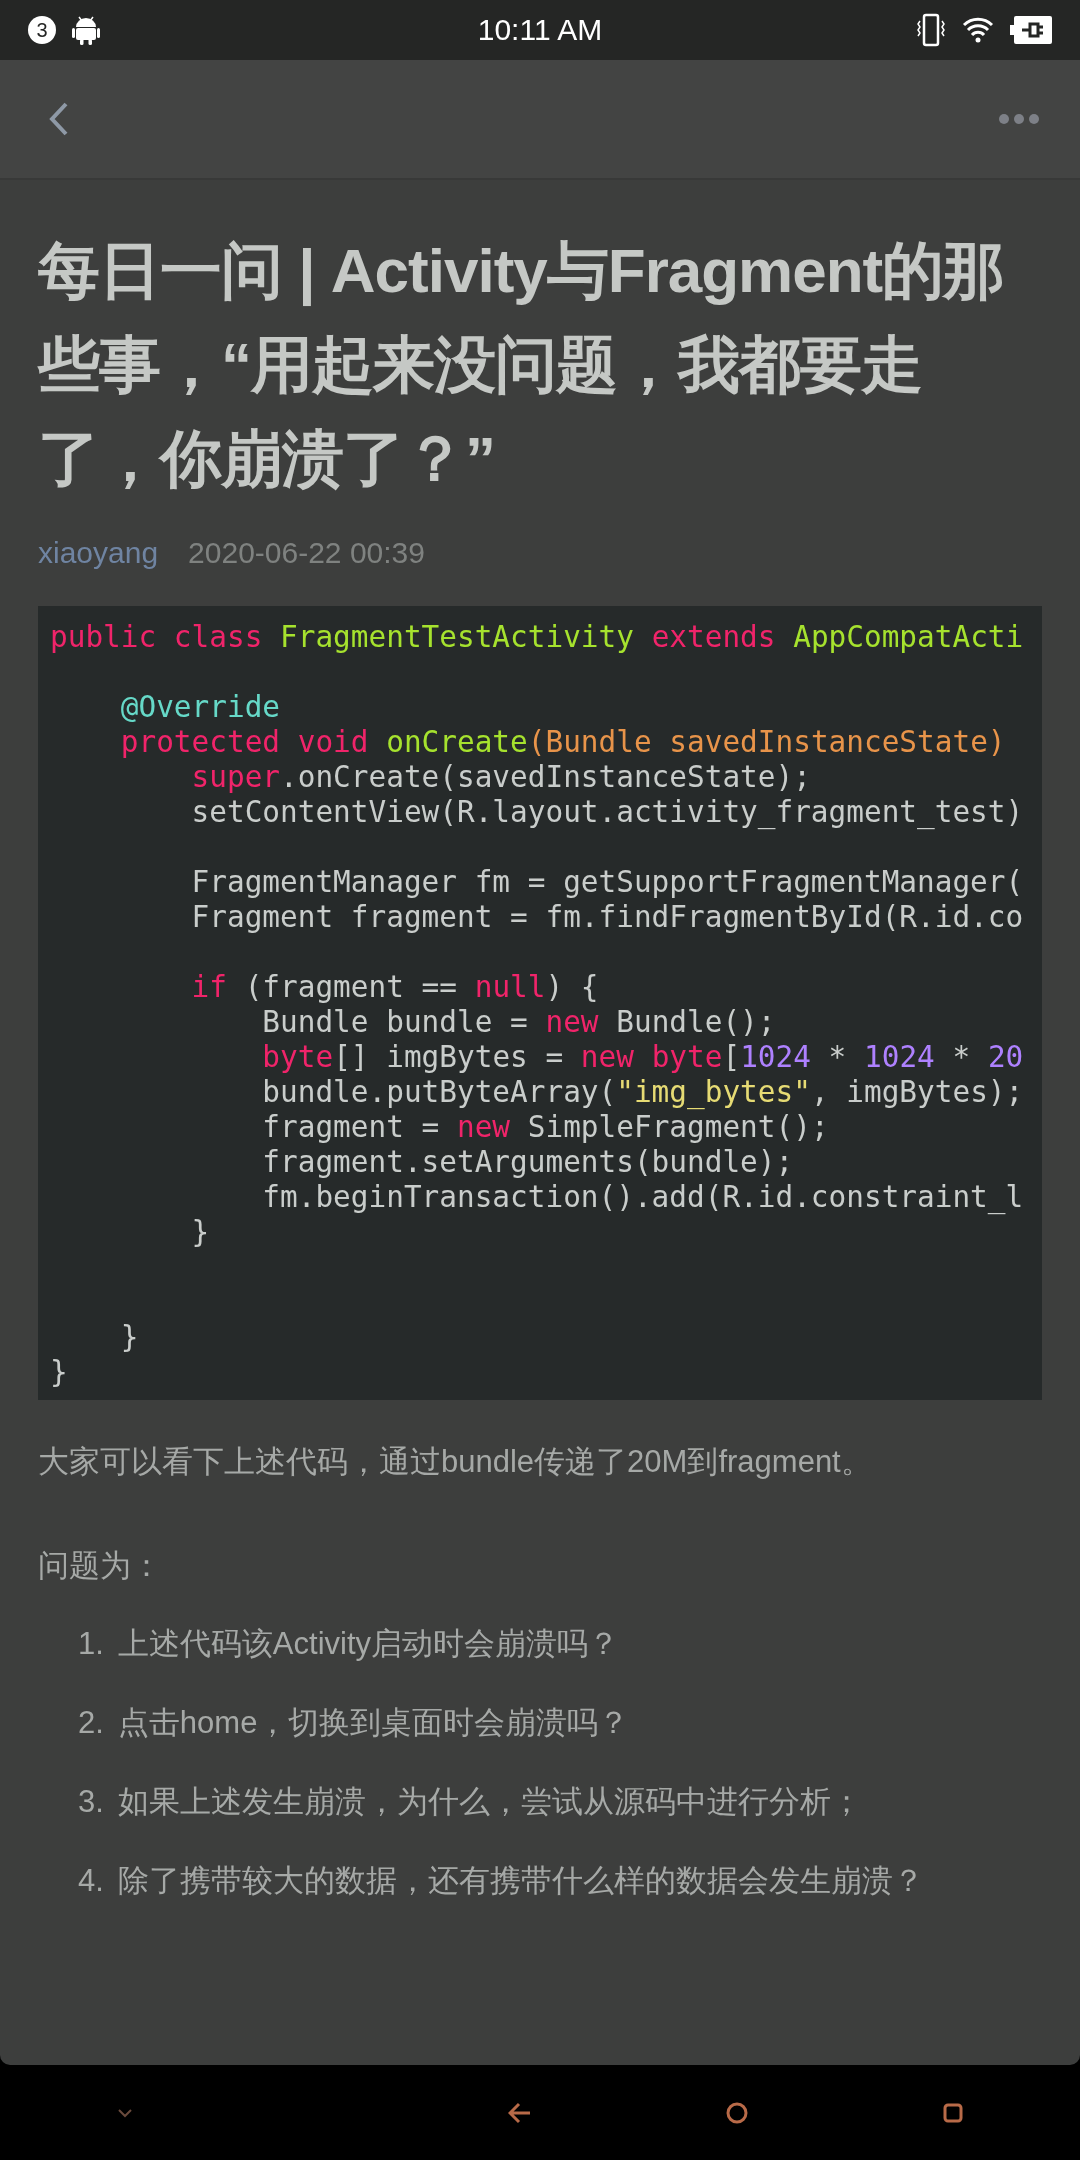  Describe the element at coordinates (455, 1462) in the screenshot. I see `paragraph: 大家可以看下上述代码，通过bundle传递了20M到fragment。` at that location.